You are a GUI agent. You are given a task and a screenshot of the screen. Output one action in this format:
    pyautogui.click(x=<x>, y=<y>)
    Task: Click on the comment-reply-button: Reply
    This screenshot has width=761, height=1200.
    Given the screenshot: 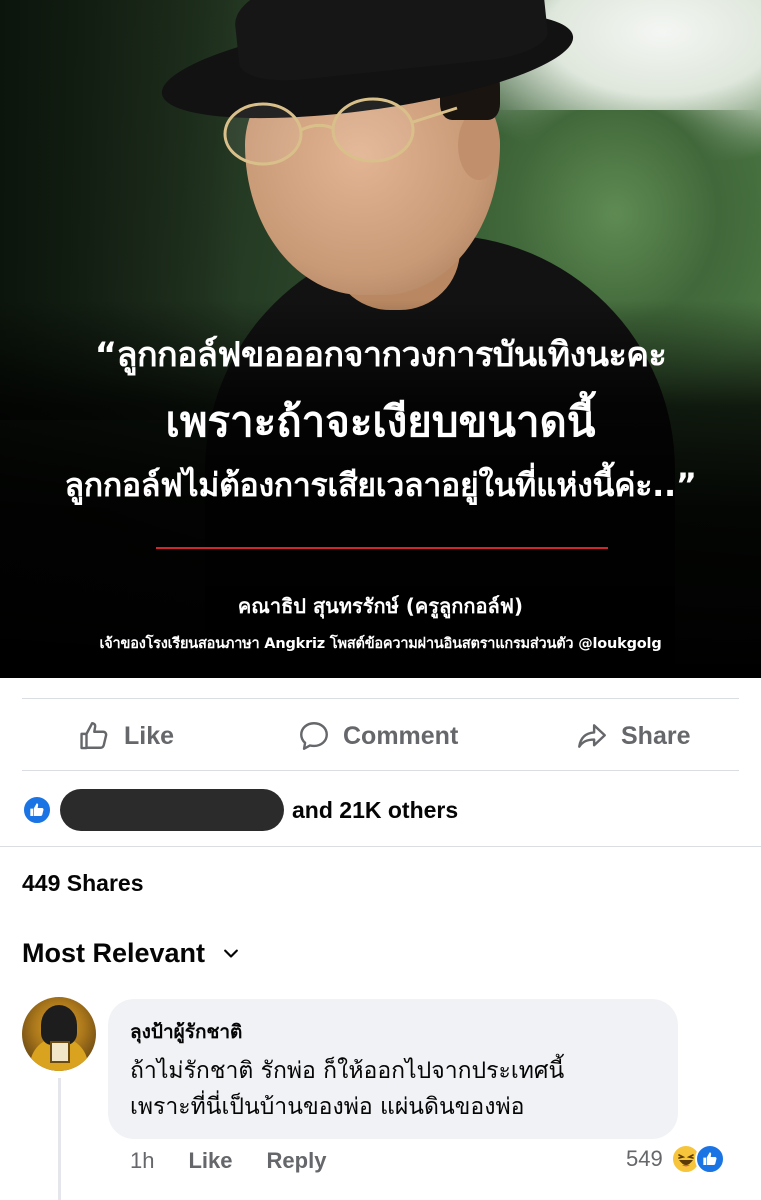 What is the action you would take?
    pyautogui.click(x=297, y=1161)
    